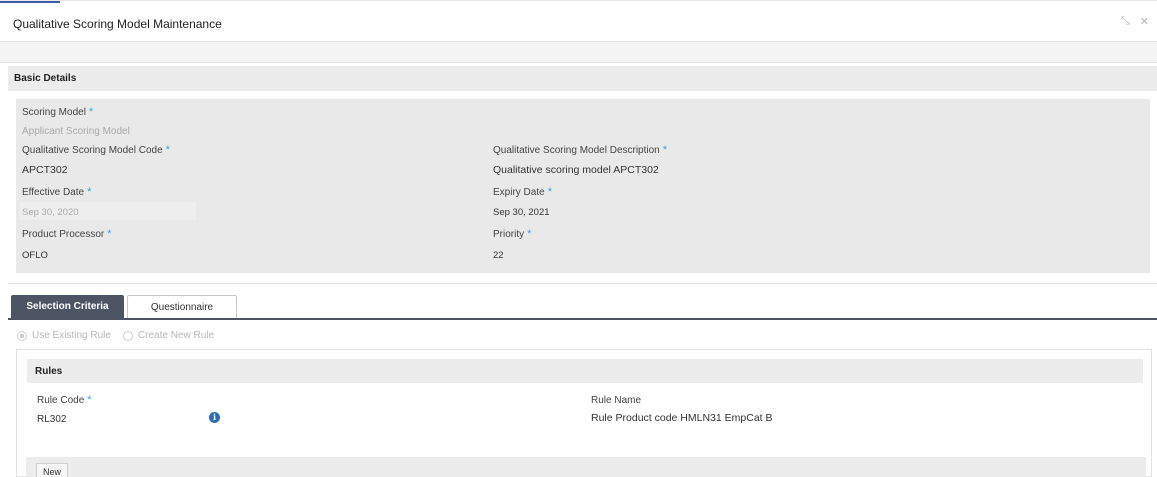 This screenshot has width=1157, height=477. What do you see at coordinates (1144, 21) in the screenshot?
I see `close-icon: ✕` at bounding box center [1144, 21].